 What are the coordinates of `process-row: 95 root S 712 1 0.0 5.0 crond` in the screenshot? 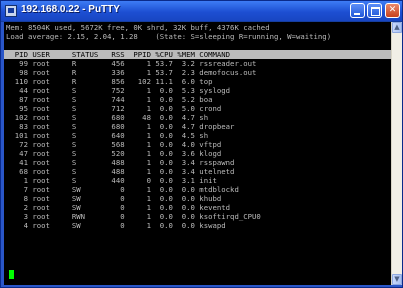 It's located at (114, 108).